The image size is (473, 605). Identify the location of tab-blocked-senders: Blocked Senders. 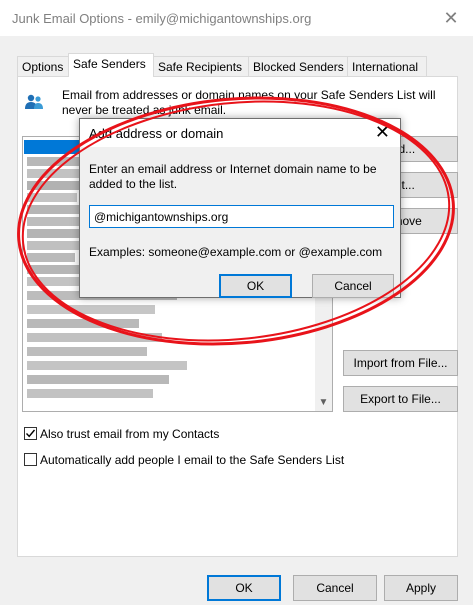
(298, 66).